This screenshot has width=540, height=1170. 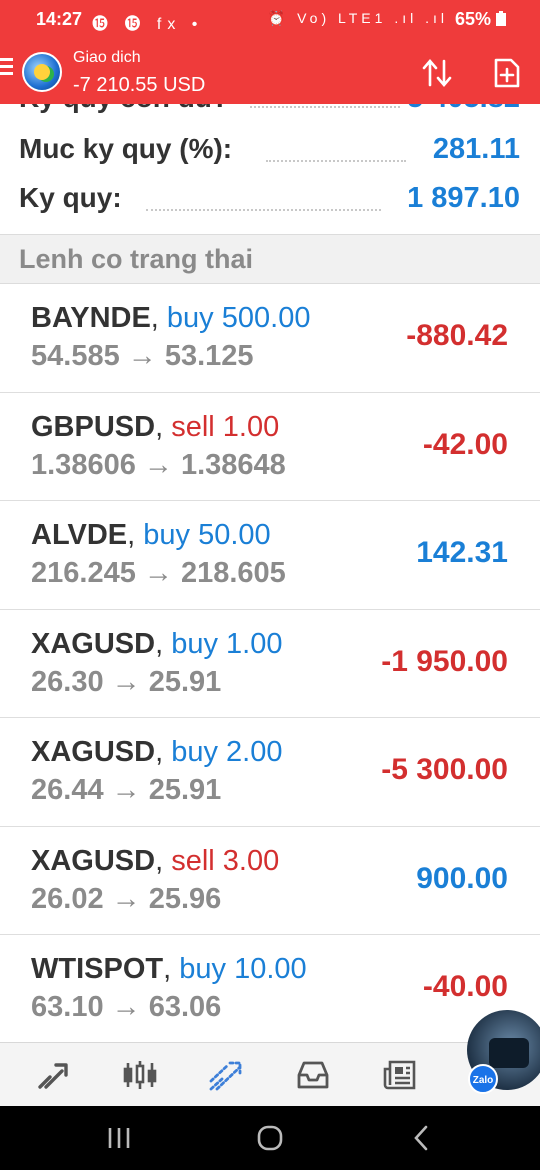 I want to click on quotes-icon, so click(x=54, y=1075).